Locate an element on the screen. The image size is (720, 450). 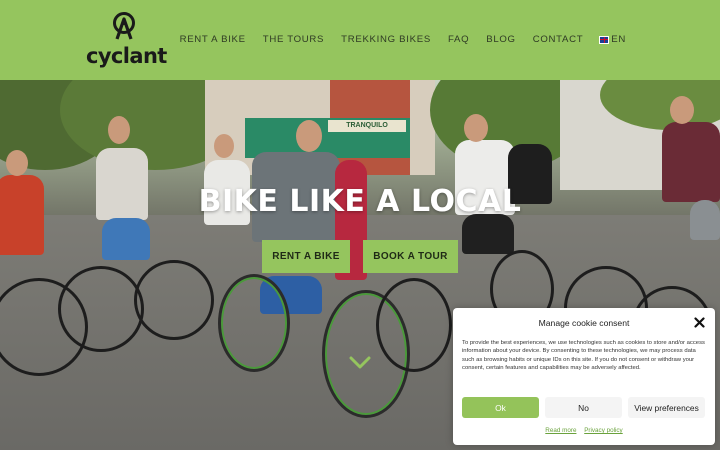
nav-the-tours: THE TOURS is located at coordinates (293, 39).